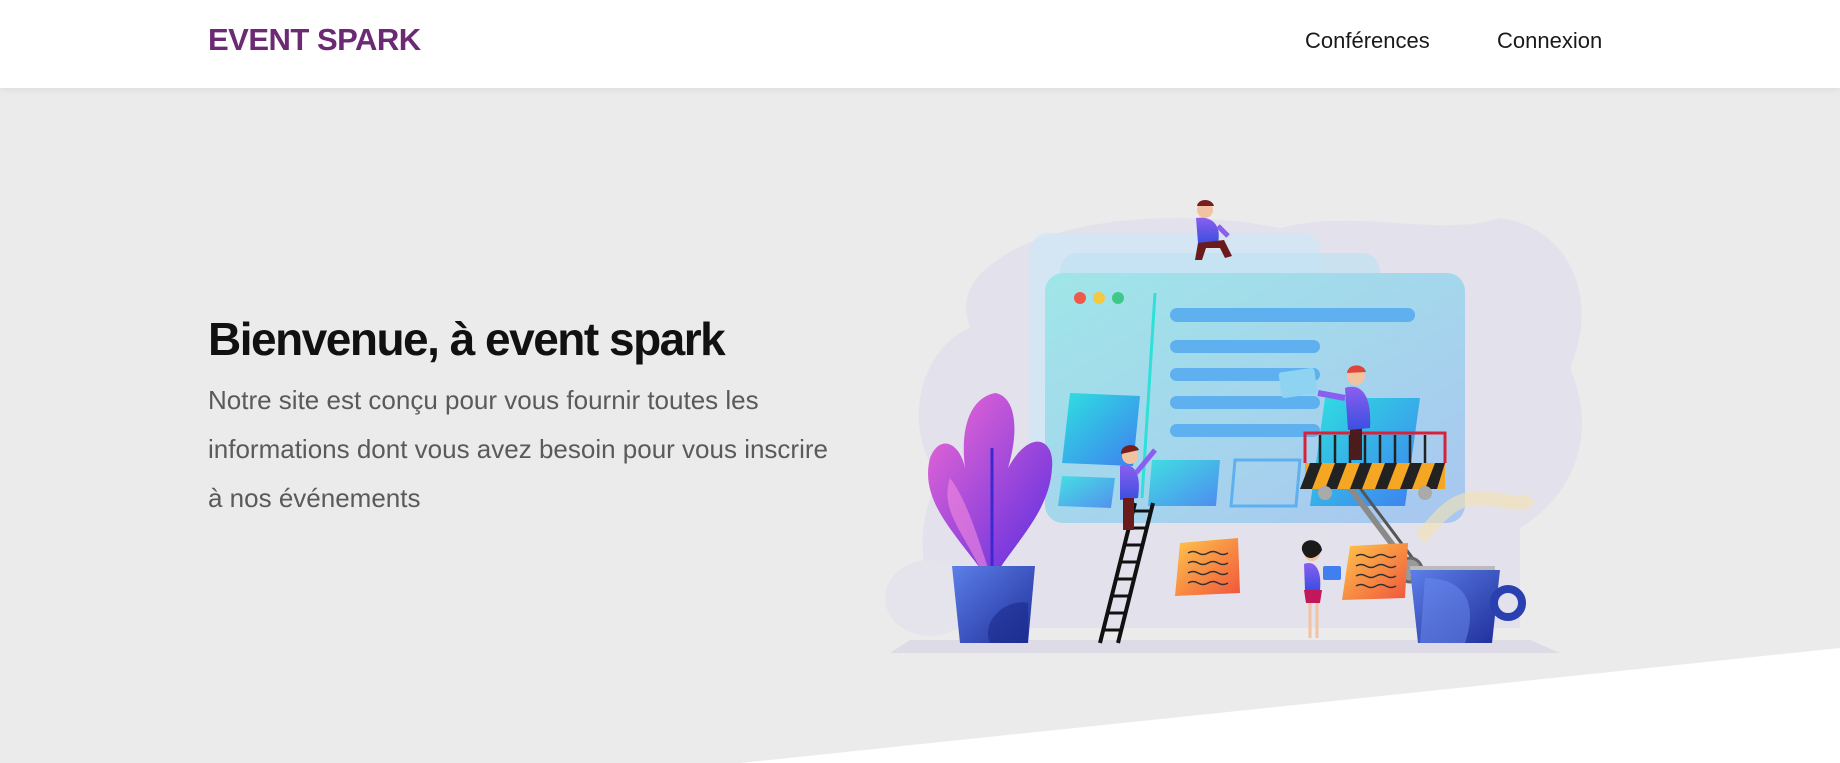  What do you see at coordinates (1099, 298) in the screenshot?
I see `window-dot-yellow-icon` at bounding box center [1099, 298].